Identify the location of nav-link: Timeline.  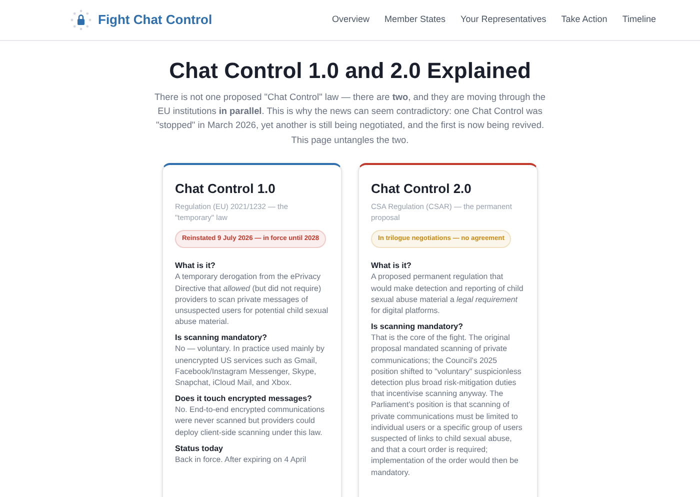
(639, 20).